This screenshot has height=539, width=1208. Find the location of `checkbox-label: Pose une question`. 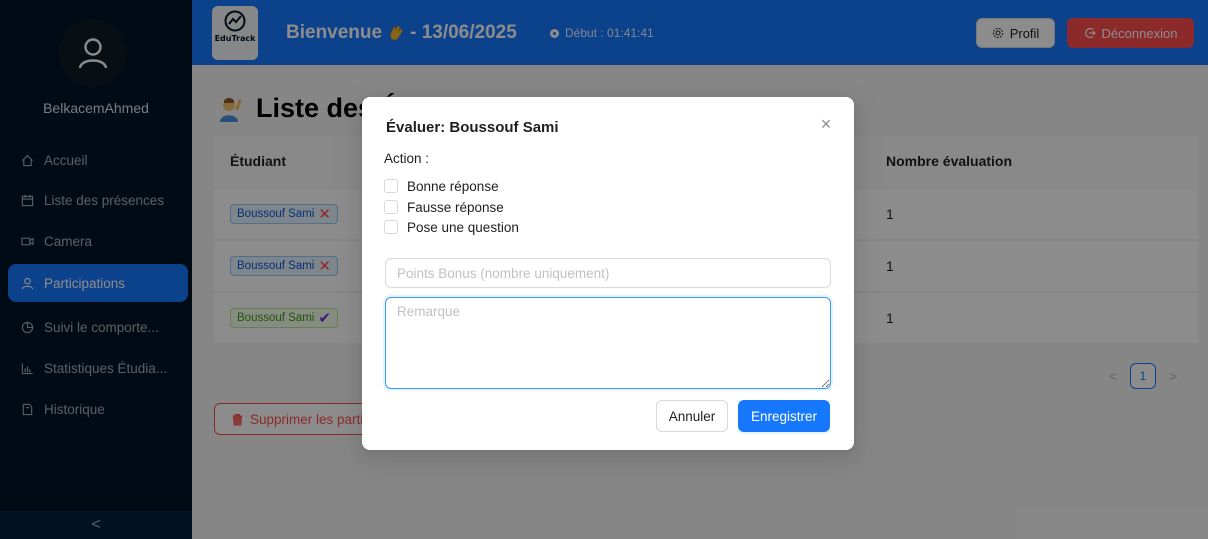

checkbox-label: Pose une question is located at coordinates (463, 227).